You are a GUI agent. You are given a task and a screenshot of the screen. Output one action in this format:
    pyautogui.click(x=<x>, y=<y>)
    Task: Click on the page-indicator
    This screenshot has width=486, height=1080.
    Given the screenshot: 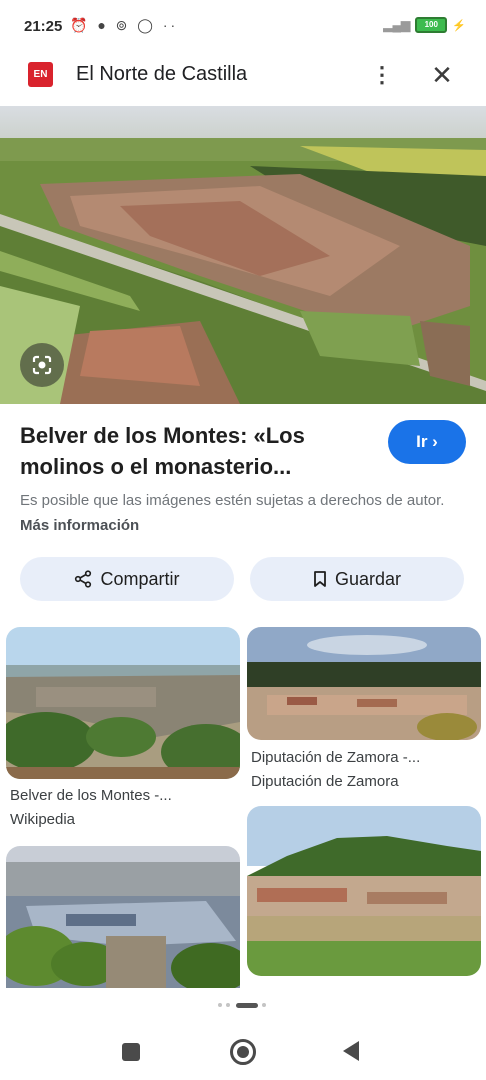 What is the action you would take?
    pyautogui.click(x=242, y=1005)
    